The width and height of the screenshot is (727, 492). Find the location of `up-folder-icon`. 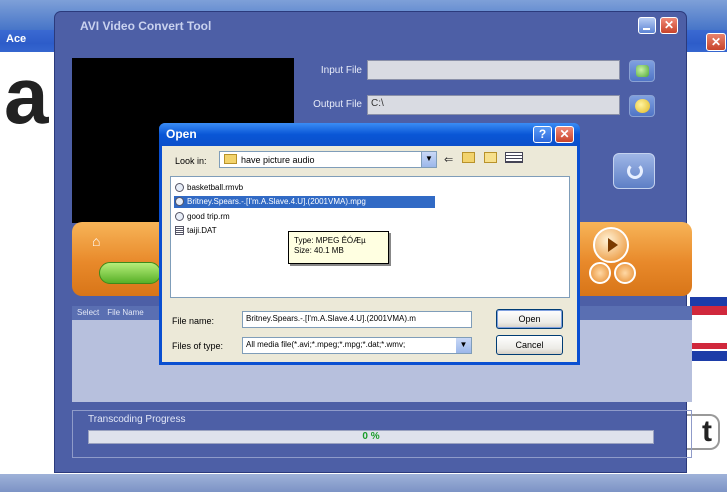

up-folder-icon is located at coordinates (468, 157).